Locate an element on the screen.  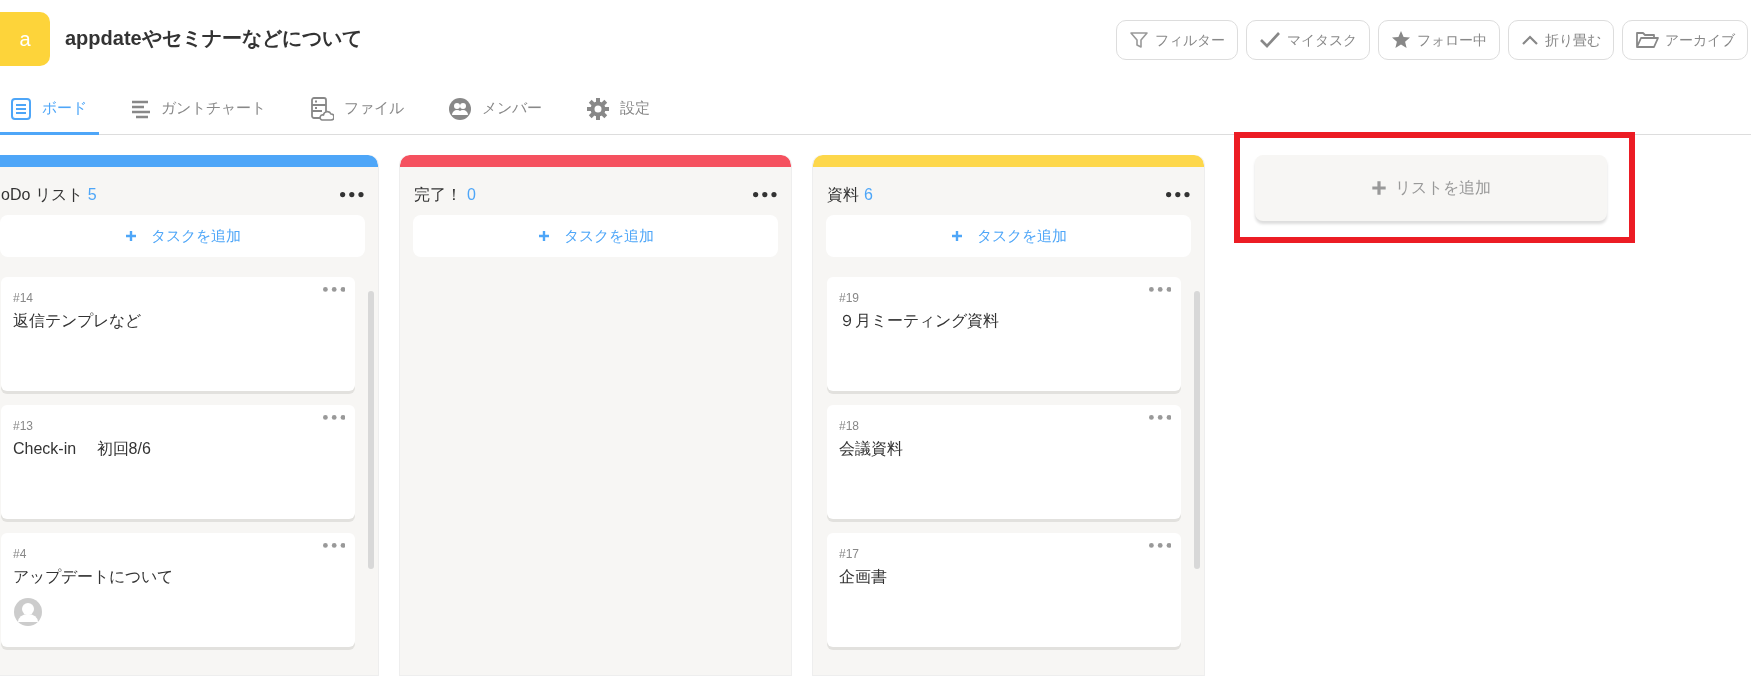
task-card: #14 返信テンプレなど is located at coordinates (178, 334).